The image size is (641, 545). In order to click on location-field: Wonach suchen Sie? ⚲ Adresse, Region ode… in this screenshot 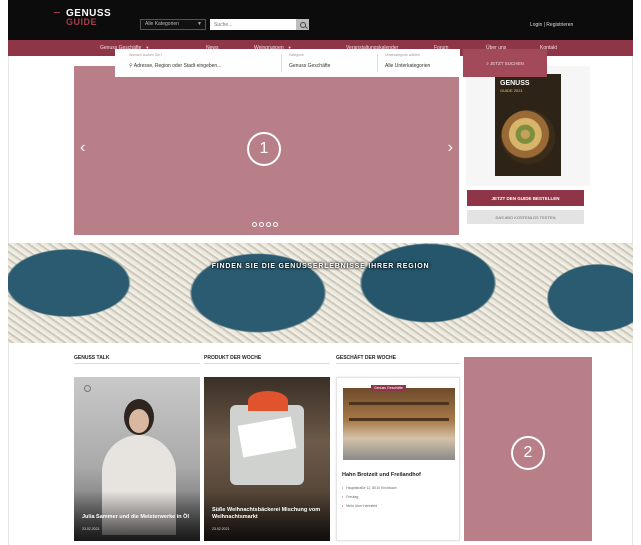, I will do `click(175, 61)`.